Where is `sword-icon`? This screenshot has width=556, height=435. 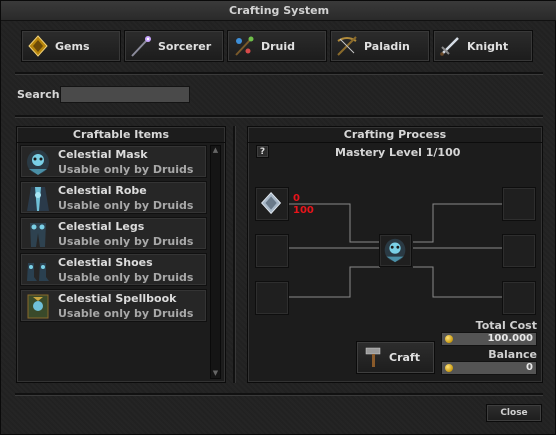
sword-icon is located at coordinates (449, 46).